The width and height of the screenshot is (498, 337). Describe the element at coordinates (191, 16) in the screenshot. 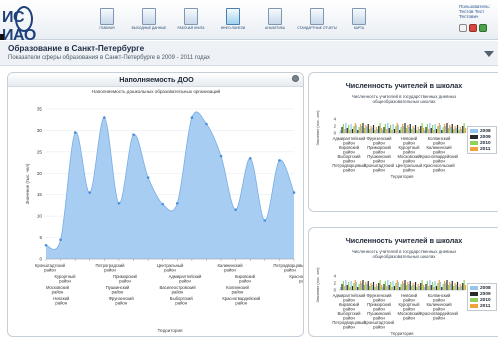

I see `workbook-icon` at that location.